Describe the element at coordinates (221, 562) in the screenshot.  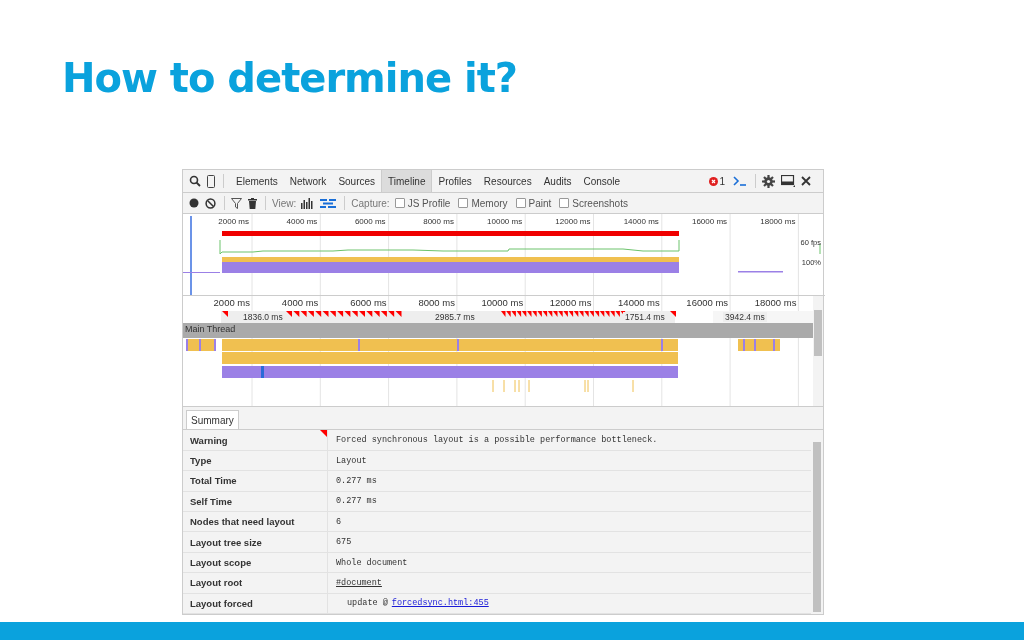
I see `property-label: Layout scope` at that location.